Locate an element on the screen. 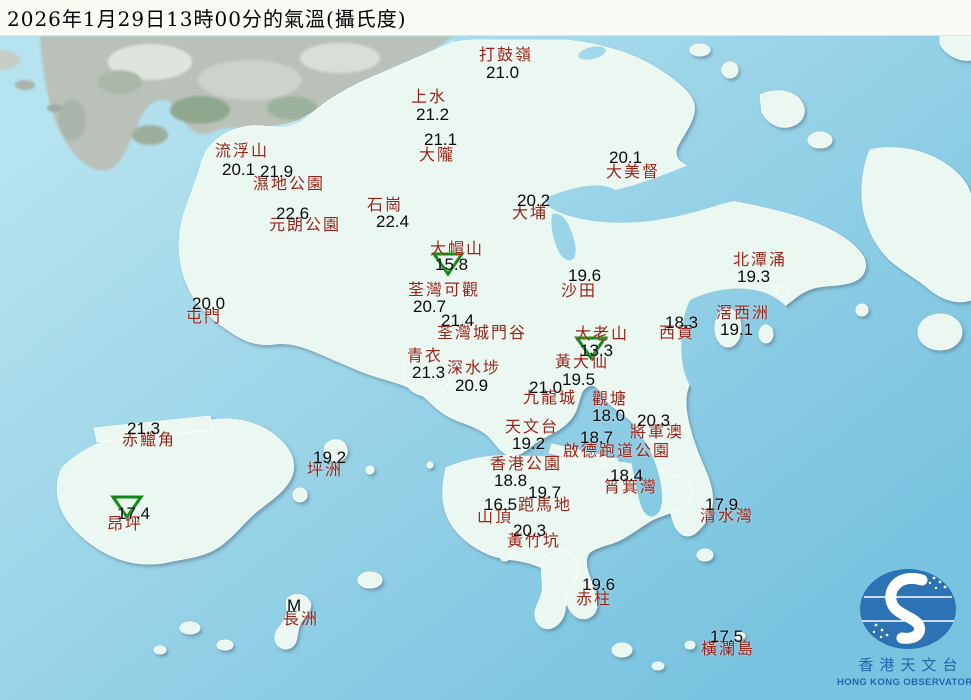 This screenshot has height=700, width=971. station-temperature-value: 21.1 is located at coordinates (441, 139).